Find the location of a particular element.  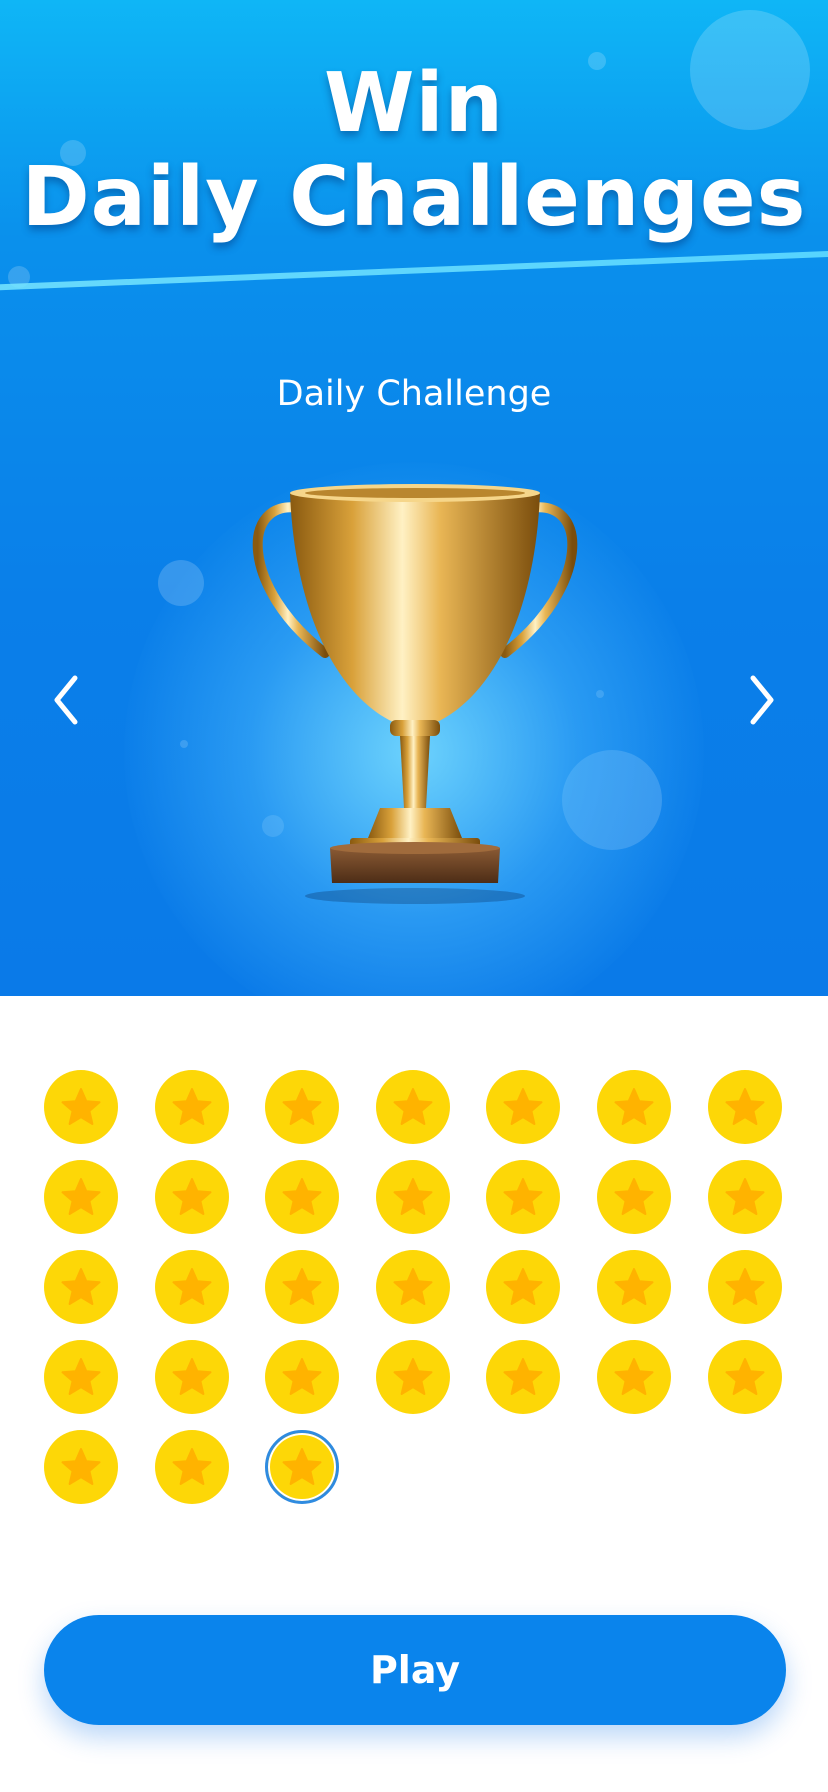

previous-button is located at coordinates (66, 700).